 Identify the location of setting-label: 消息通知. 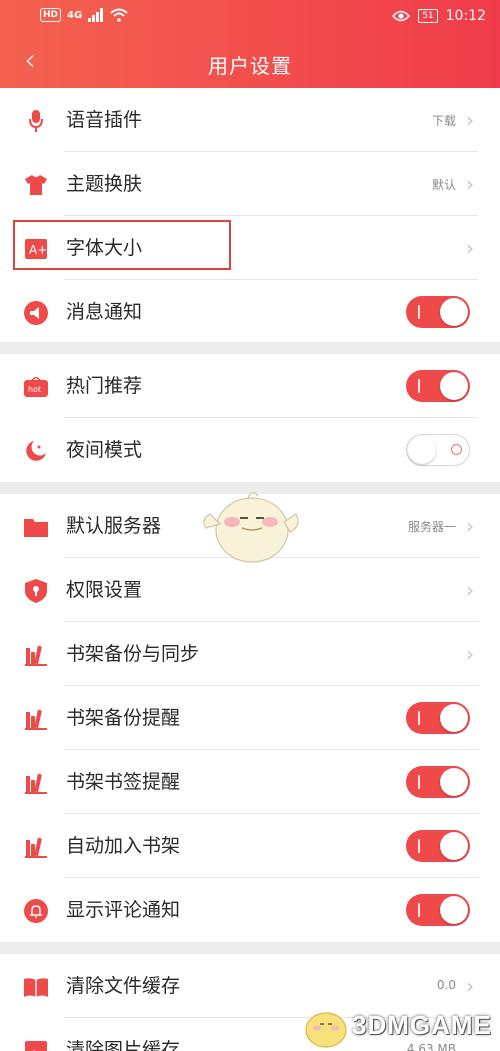
(104, 312).